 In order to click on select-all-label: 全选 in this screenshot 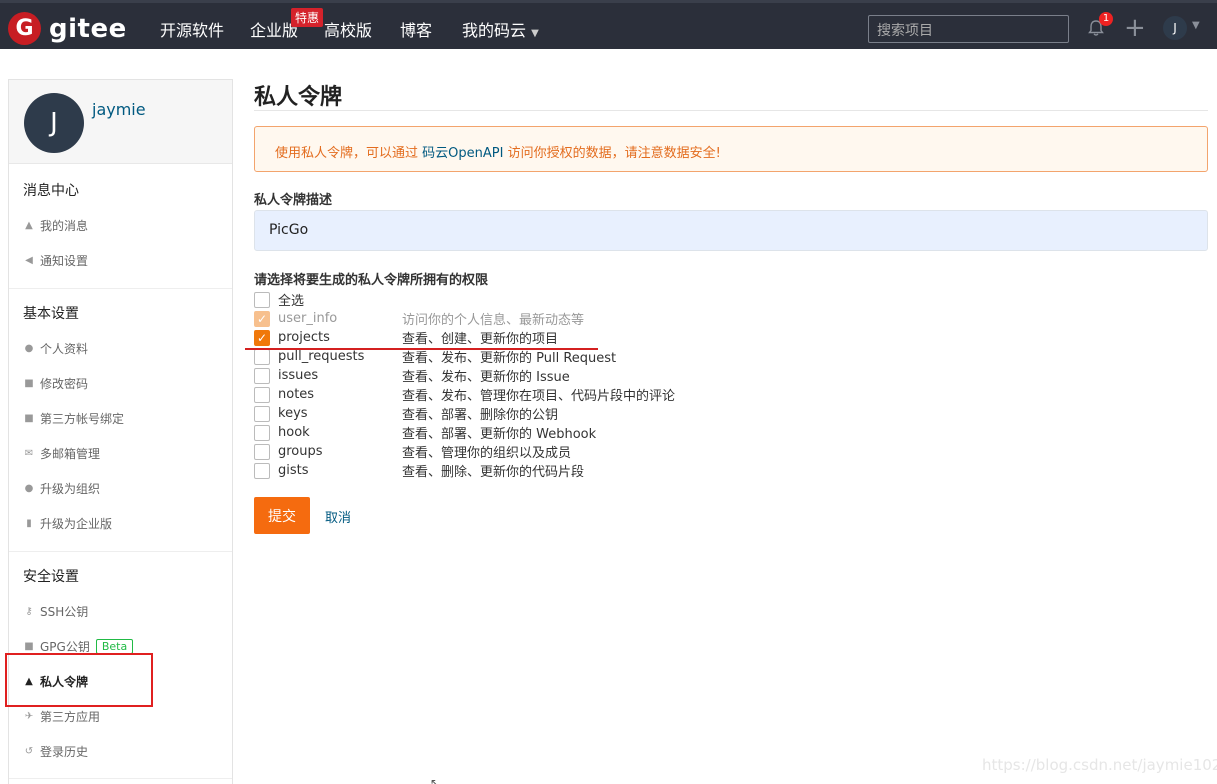, I will do `click(291, 301)`.